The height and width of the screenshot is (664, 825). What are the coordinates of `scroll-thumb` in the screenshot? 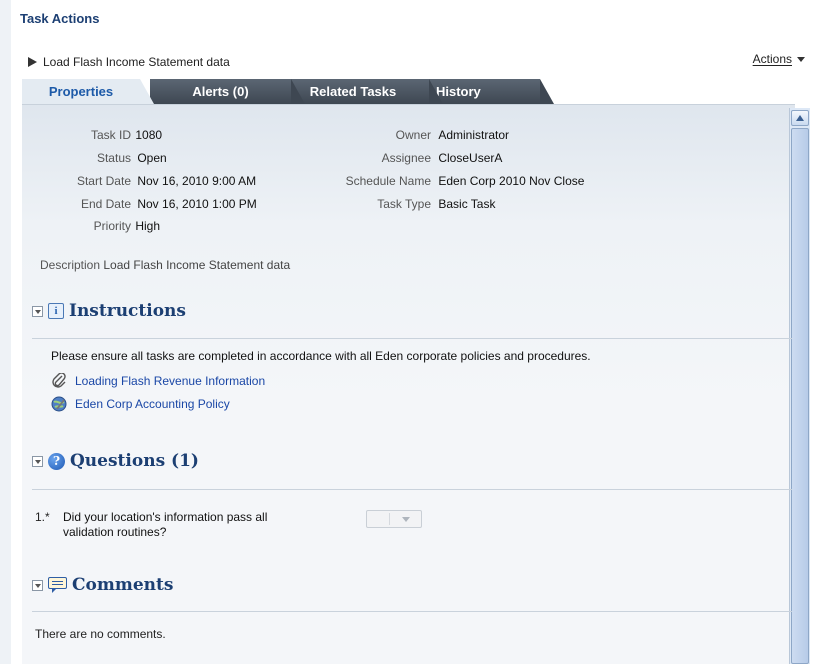 It's located at (800, 396).